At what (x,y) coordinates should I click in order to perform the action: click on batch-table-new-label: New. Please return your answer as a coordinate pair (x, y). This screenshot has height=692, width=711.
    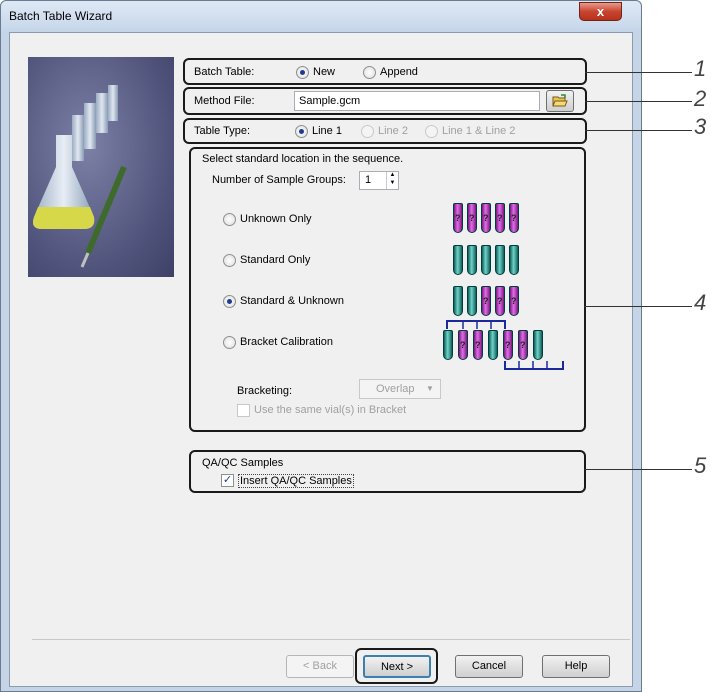
    Looking at the image, I should click on (324, 72).